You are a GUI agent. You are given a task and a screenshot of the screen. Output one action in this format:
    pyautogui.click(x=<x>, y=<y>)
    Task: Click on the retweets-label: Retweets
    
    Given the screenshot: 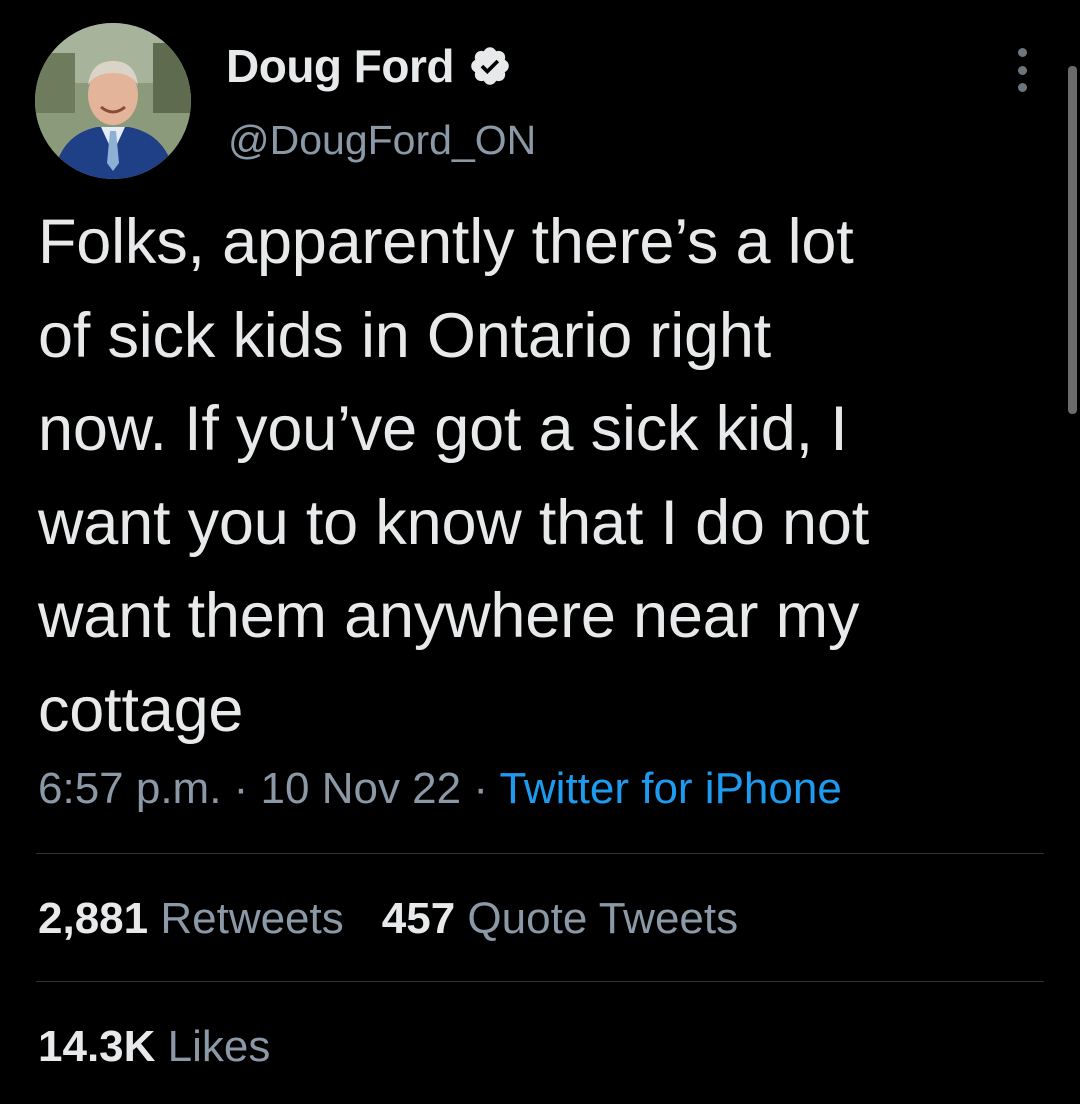 What is the action you would take?
    pyautogui.click(x=252, y=918)
    